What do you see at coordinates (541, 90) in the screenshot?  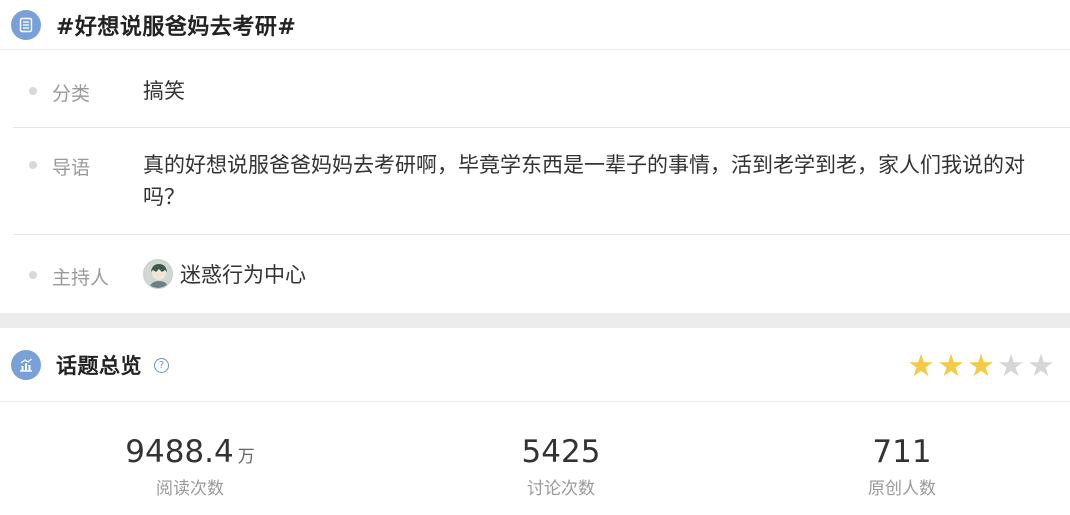 I see `info-row-category: 分类 搞笑` at bounding box center [541, 90].